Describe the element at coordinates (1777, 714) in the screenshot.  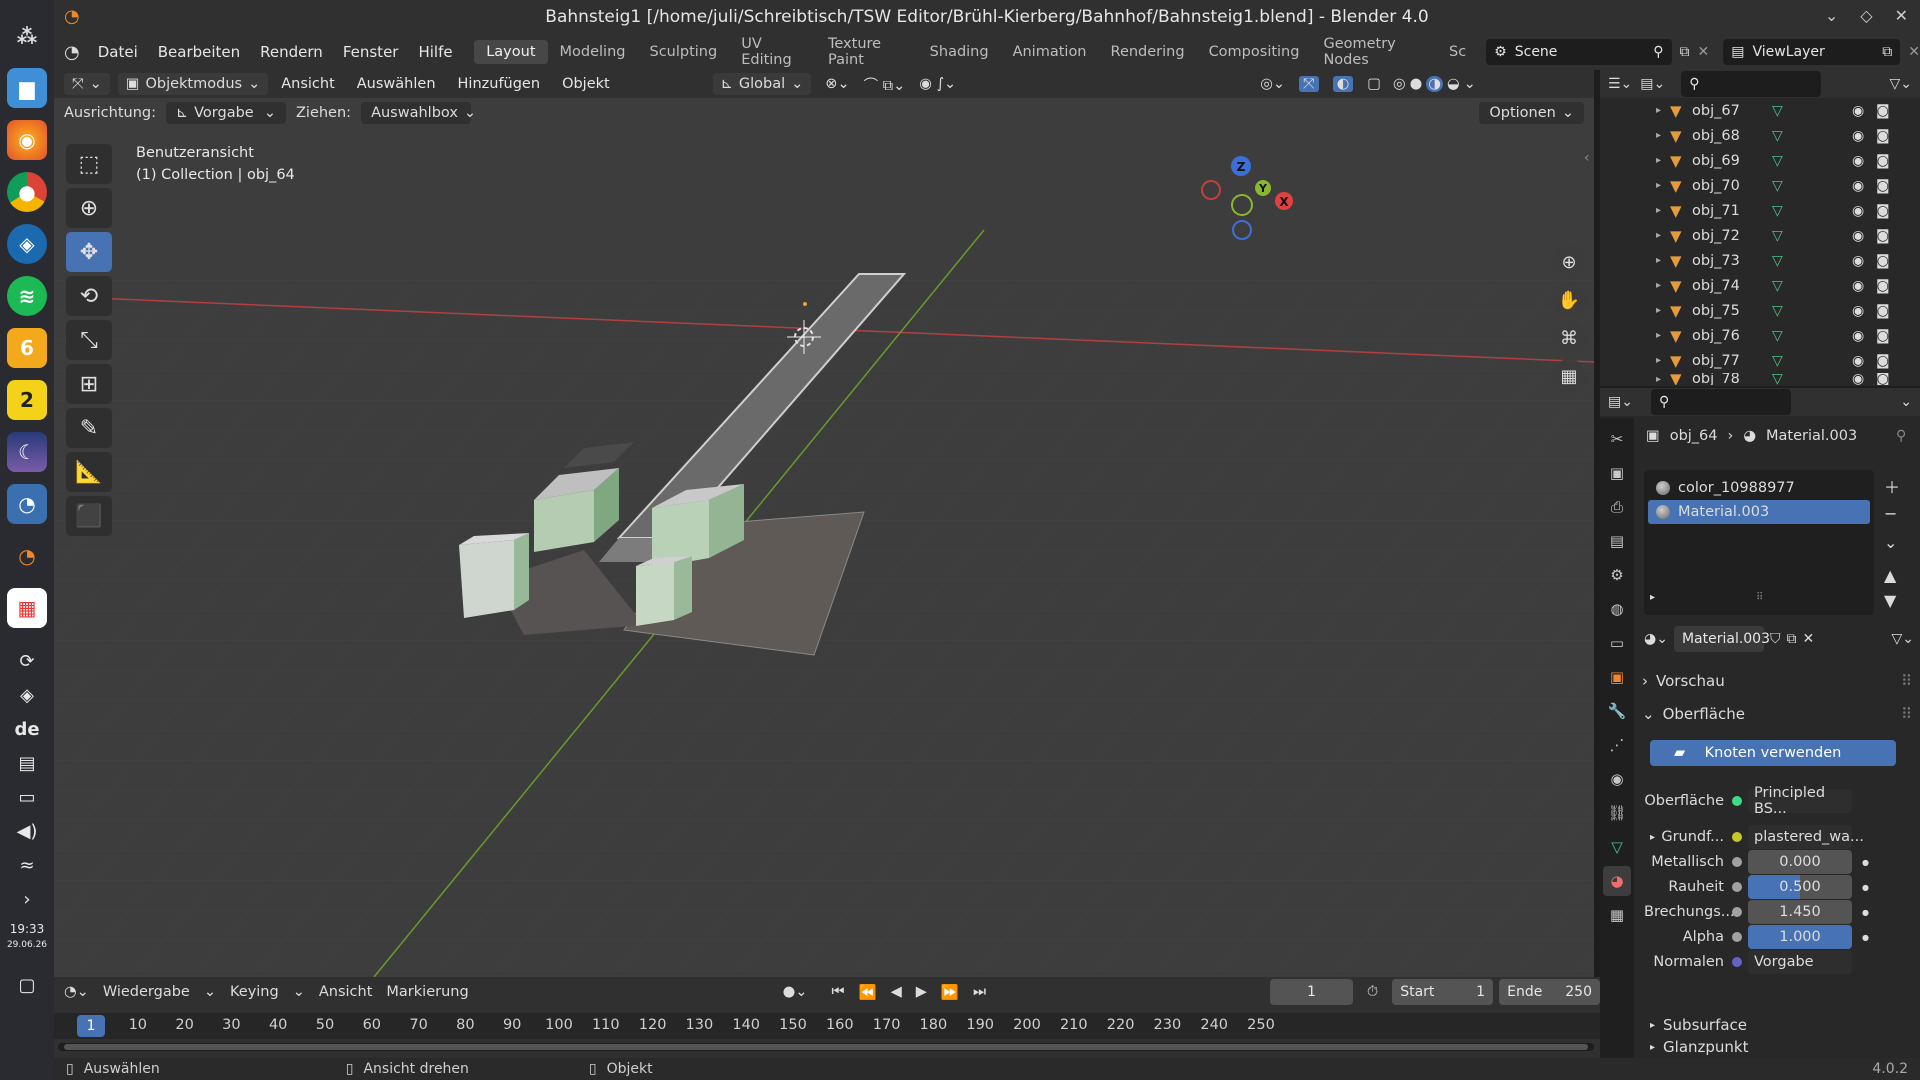
I see `oberflaeche-panel-header: ⌄ Oberfläche ⠿` at that location.